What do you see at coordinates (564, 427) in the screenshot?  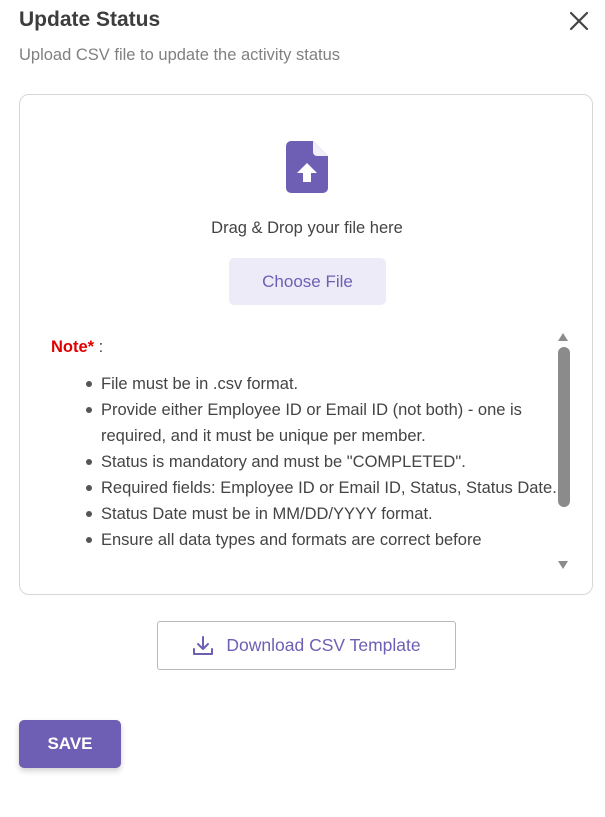 I see `scrollbar-thumb` at bounding box center [564, 427].